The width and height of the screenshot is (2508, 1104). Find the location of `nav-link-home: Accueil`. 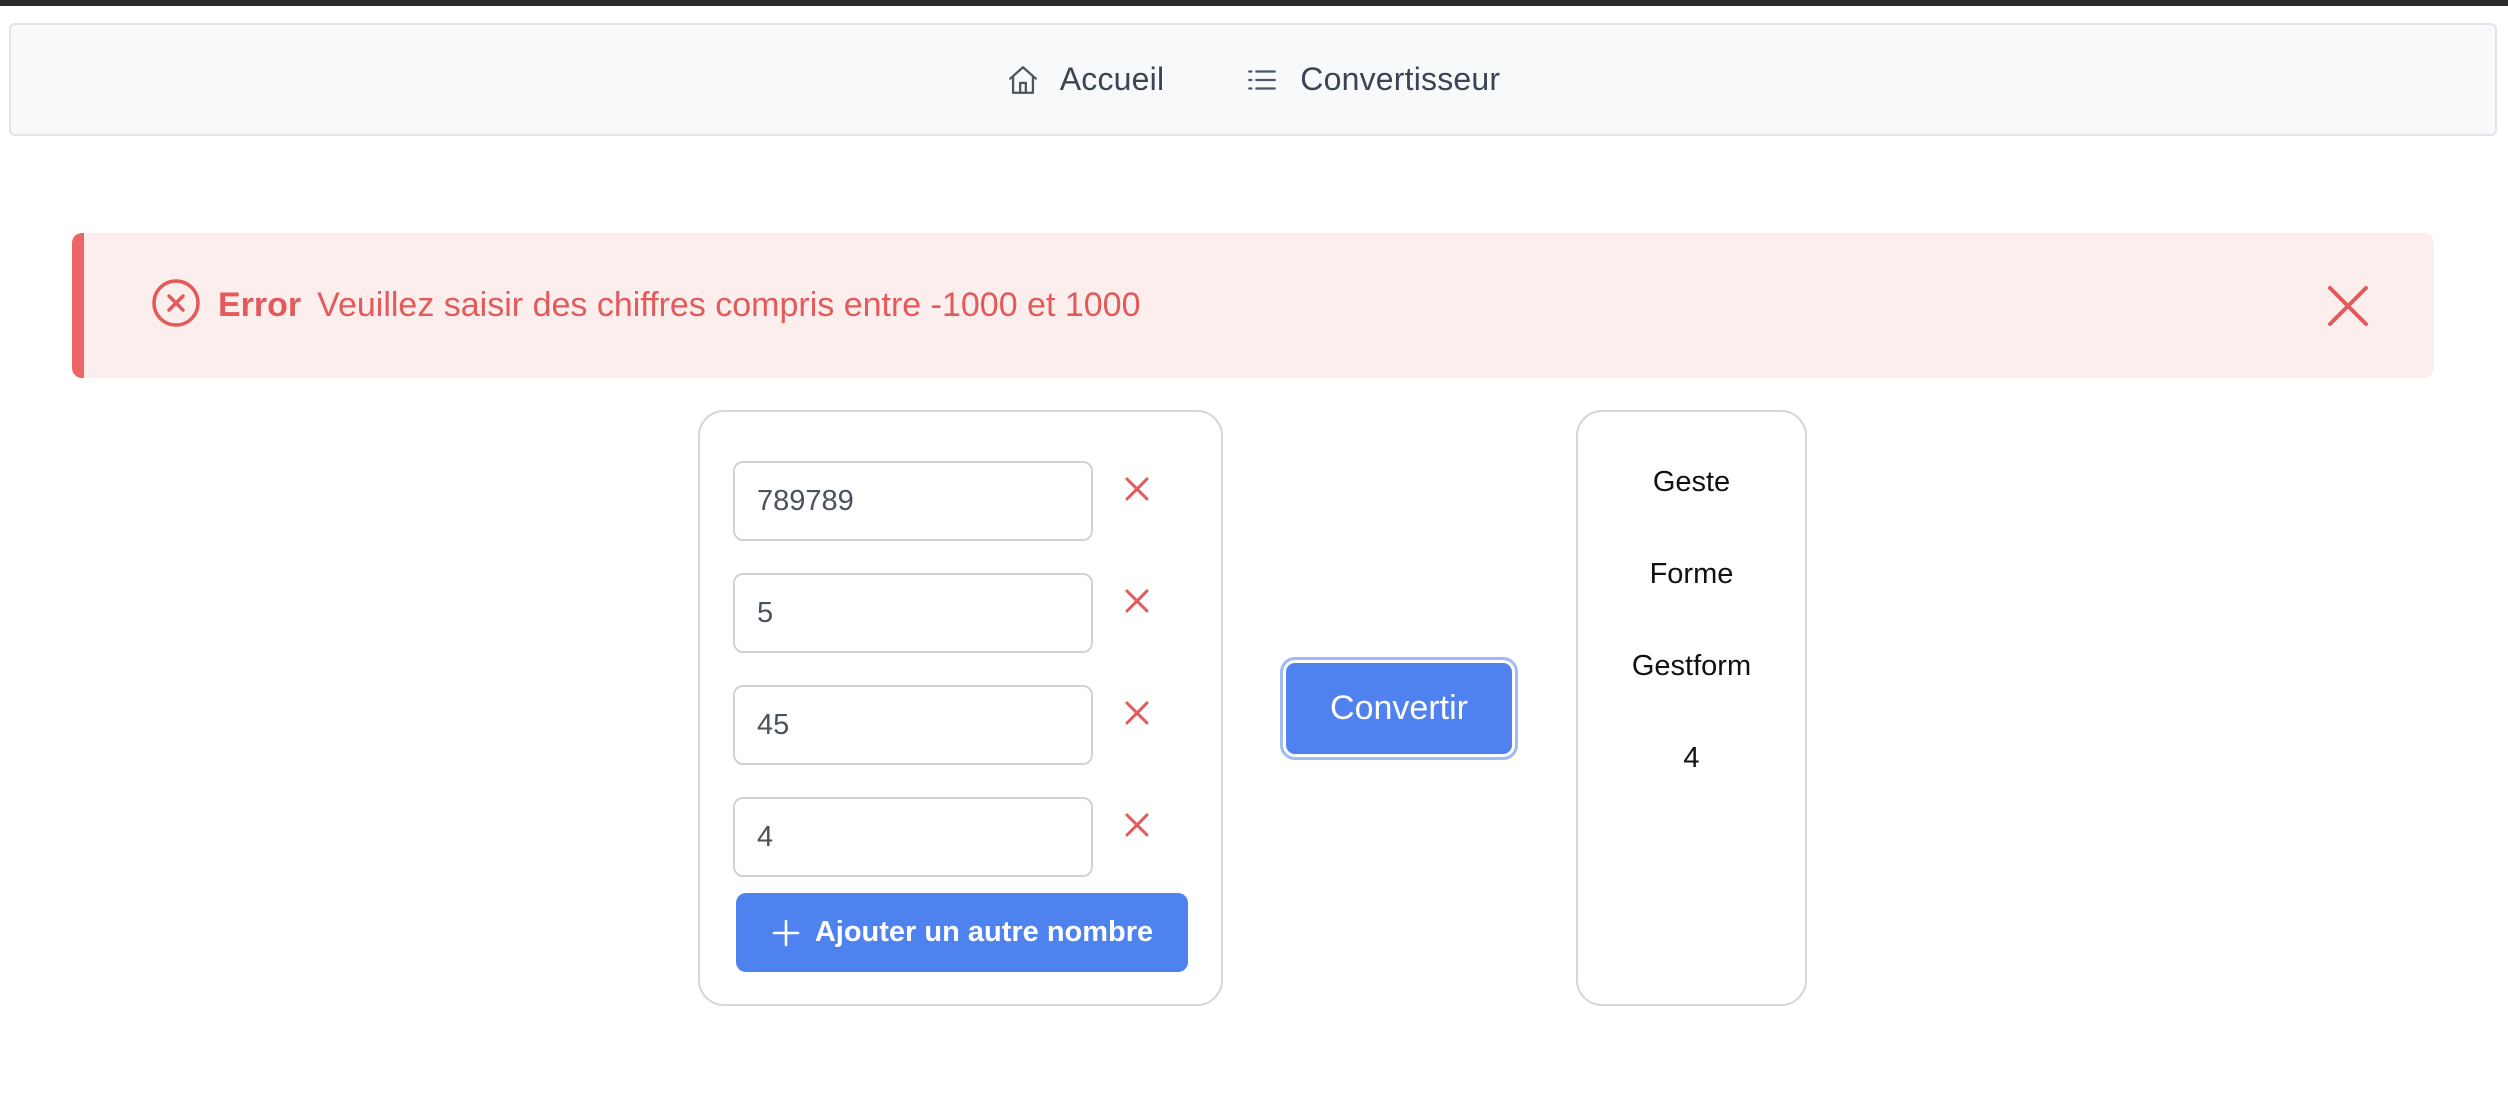

nav-link-home: Accueil is located at coordinates (1085, 79).